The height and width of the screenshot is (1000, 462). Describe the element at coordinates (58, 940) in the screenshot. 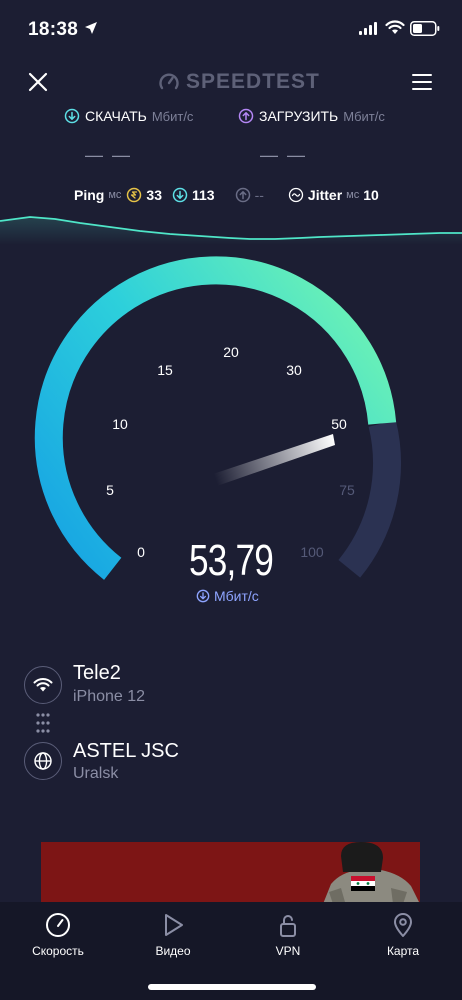

I see `tab-speed: Скорость` at that location.